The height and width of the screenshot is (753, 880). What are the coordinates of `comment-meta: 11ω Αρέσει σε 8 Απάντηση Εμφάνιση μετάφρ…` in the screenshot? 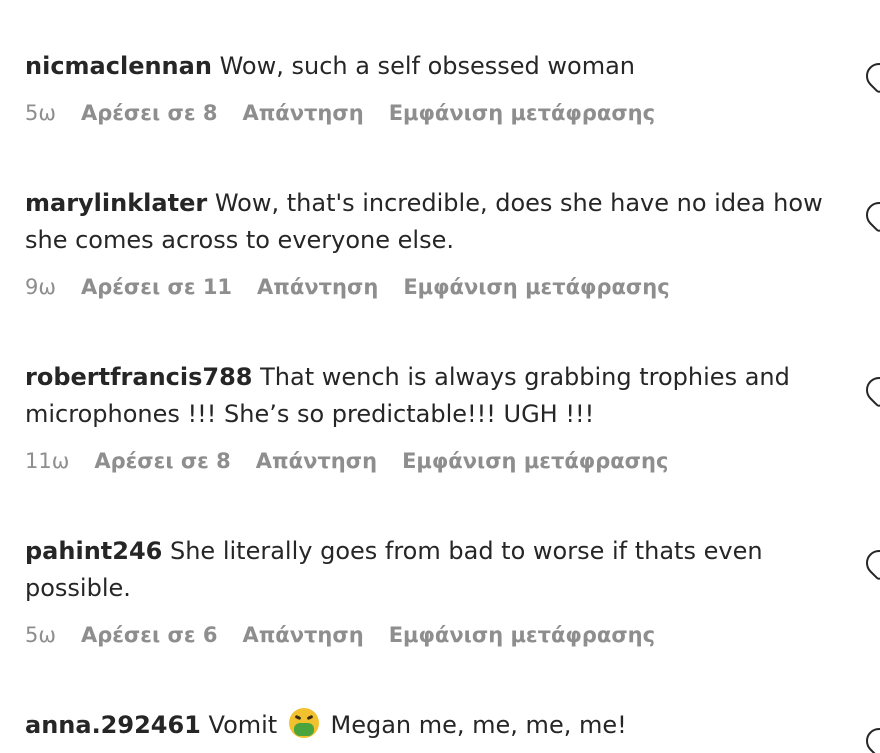 It's located at (425, 461).